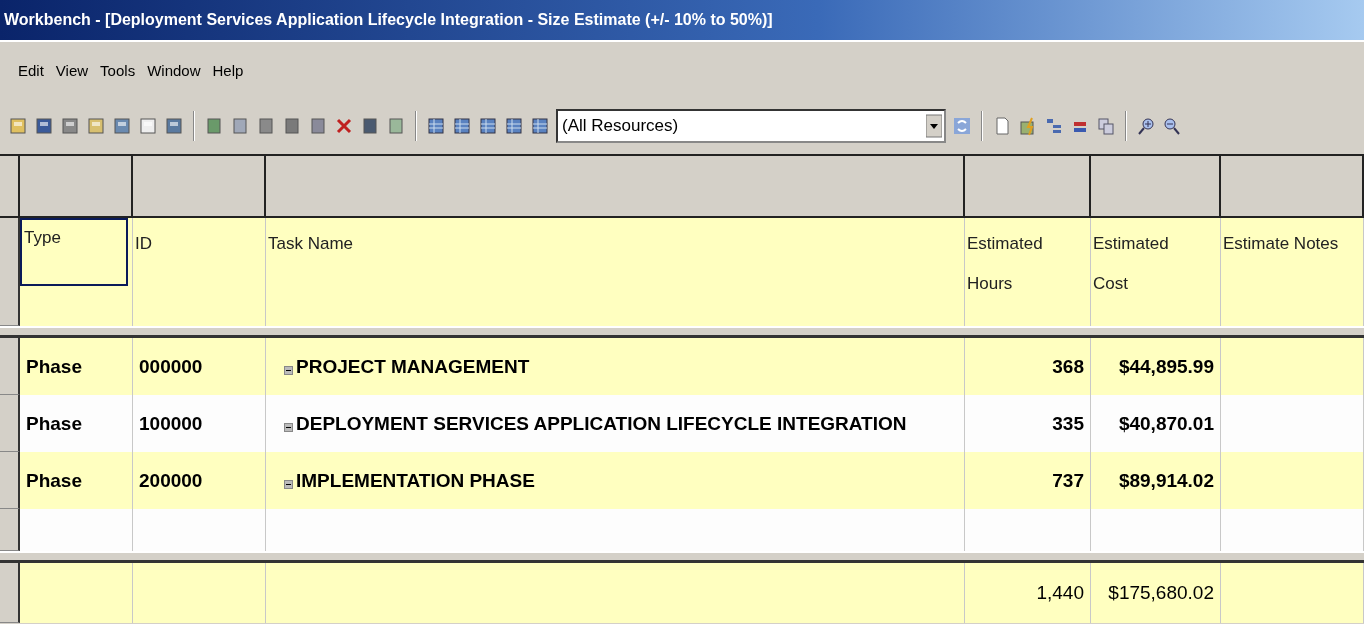  I want to click on menu-item: View, so click(72, 70).